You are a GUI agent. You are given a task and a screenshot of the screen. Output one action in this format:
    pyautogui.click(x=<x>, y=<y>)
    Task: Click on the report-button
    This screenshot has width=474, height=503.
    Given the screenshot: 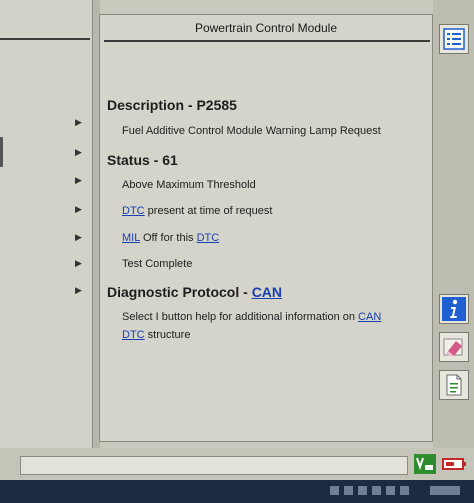 What is the action you would take?
    pyautogui.click(x=454, y=385)
    